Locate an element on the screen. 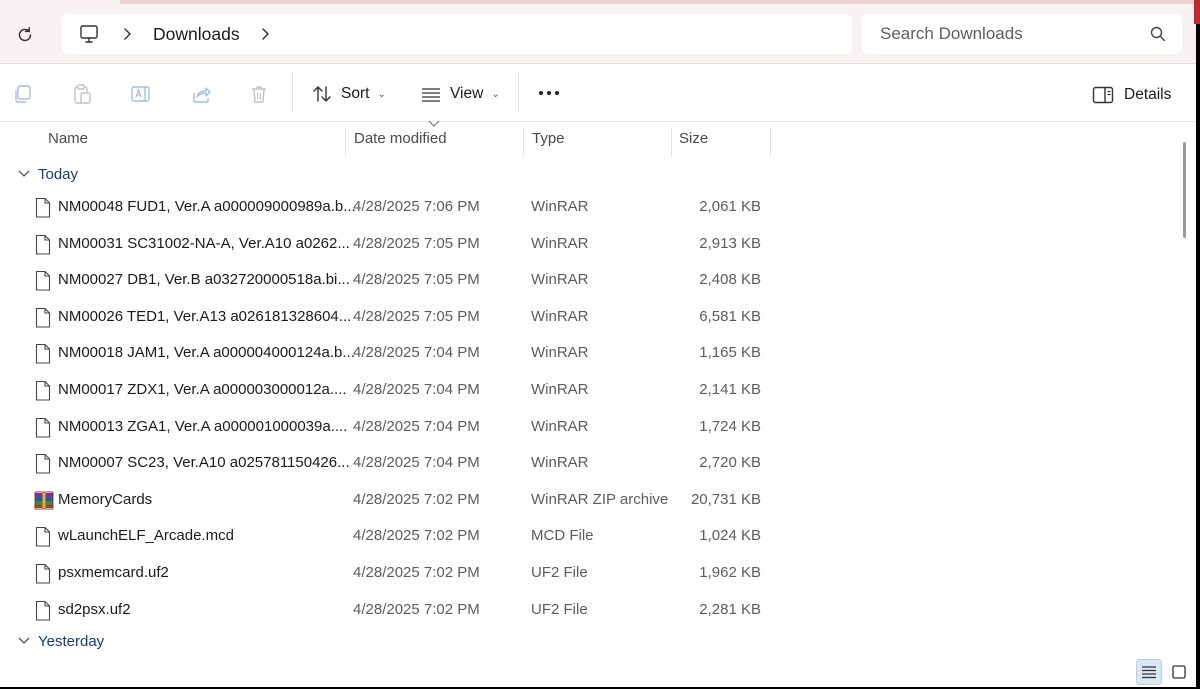 This screenshot has width=1200, height=689. view-button: View ⌄ is located at coordinates (460, 94).